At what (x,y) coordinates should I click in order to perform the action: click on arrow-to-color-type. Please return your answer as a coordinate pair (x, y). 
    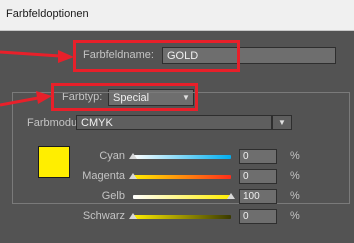
    Looking at the image, I should click on (26, 99).